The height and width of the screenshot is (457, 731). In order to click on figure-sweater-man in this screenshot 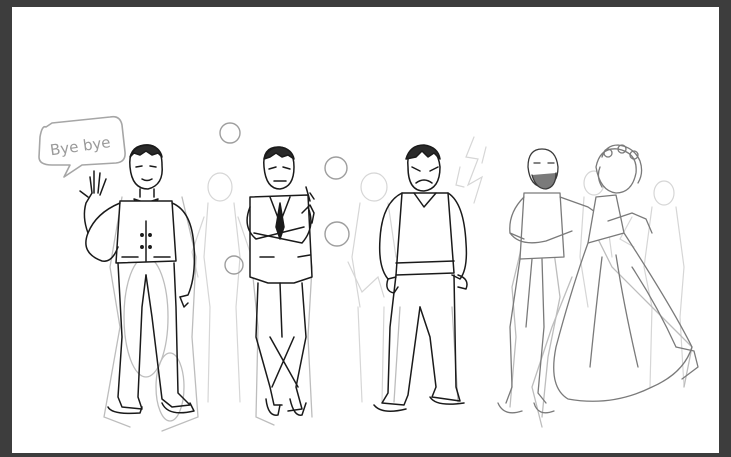, I will do `click(420, 278)`.